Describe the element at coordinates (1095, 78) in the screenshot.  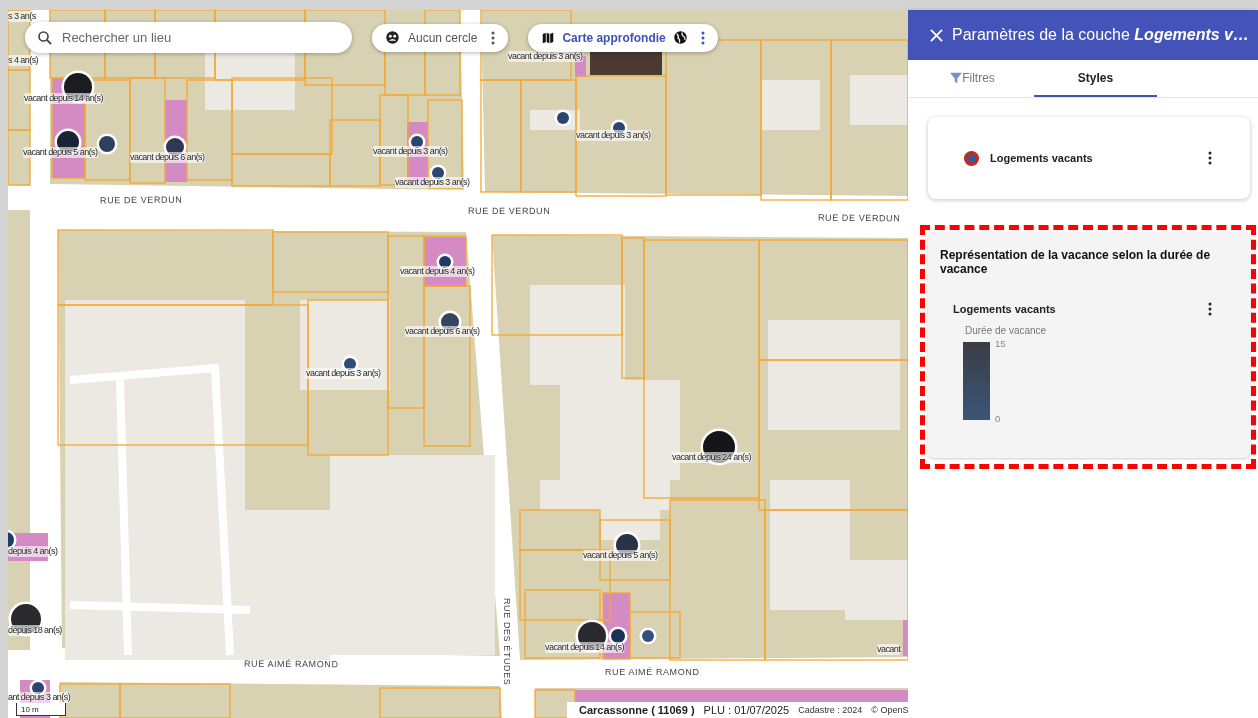
I see `tab: Styles` at that location.